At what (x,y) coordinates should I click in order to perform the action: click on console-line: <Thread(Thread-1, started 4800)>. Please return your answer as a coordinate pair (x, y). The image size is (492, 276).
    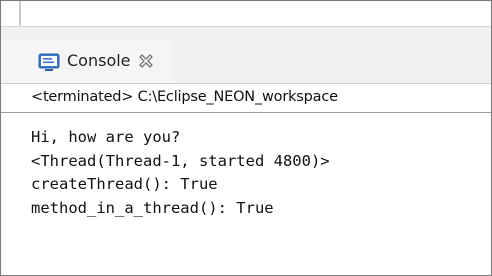
    Looking at the image, I should click on (180, 160).